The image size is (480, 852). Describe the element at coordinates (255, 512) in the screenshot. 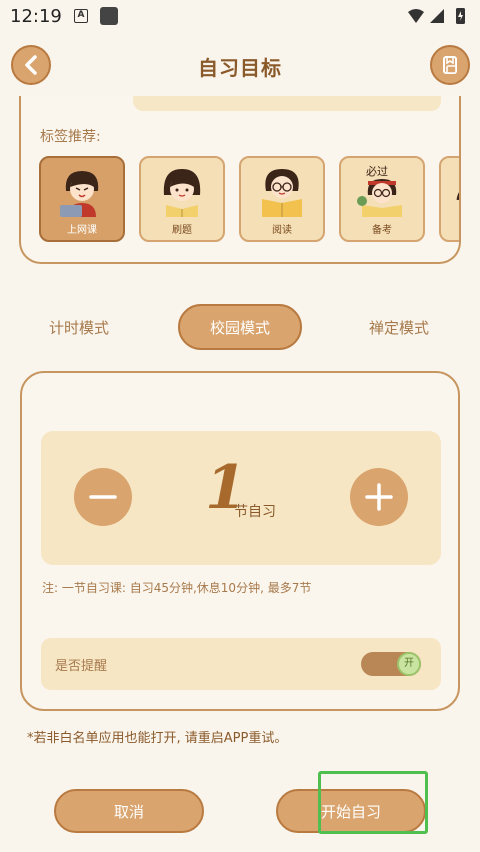

I see `session-unit: 节自习` at that location.